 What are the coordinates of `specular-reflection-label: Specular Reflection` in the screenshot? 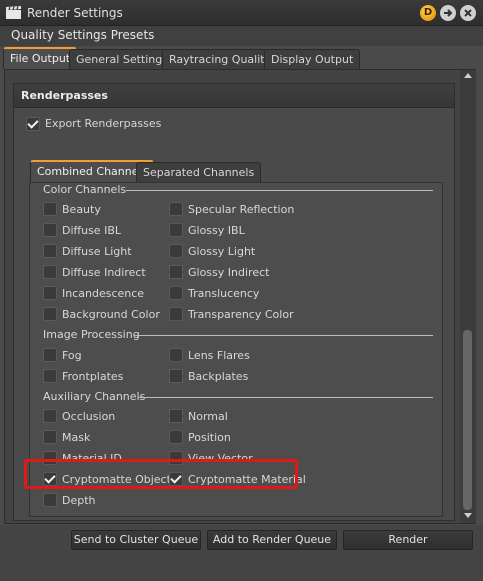 It's located at (241, 209).